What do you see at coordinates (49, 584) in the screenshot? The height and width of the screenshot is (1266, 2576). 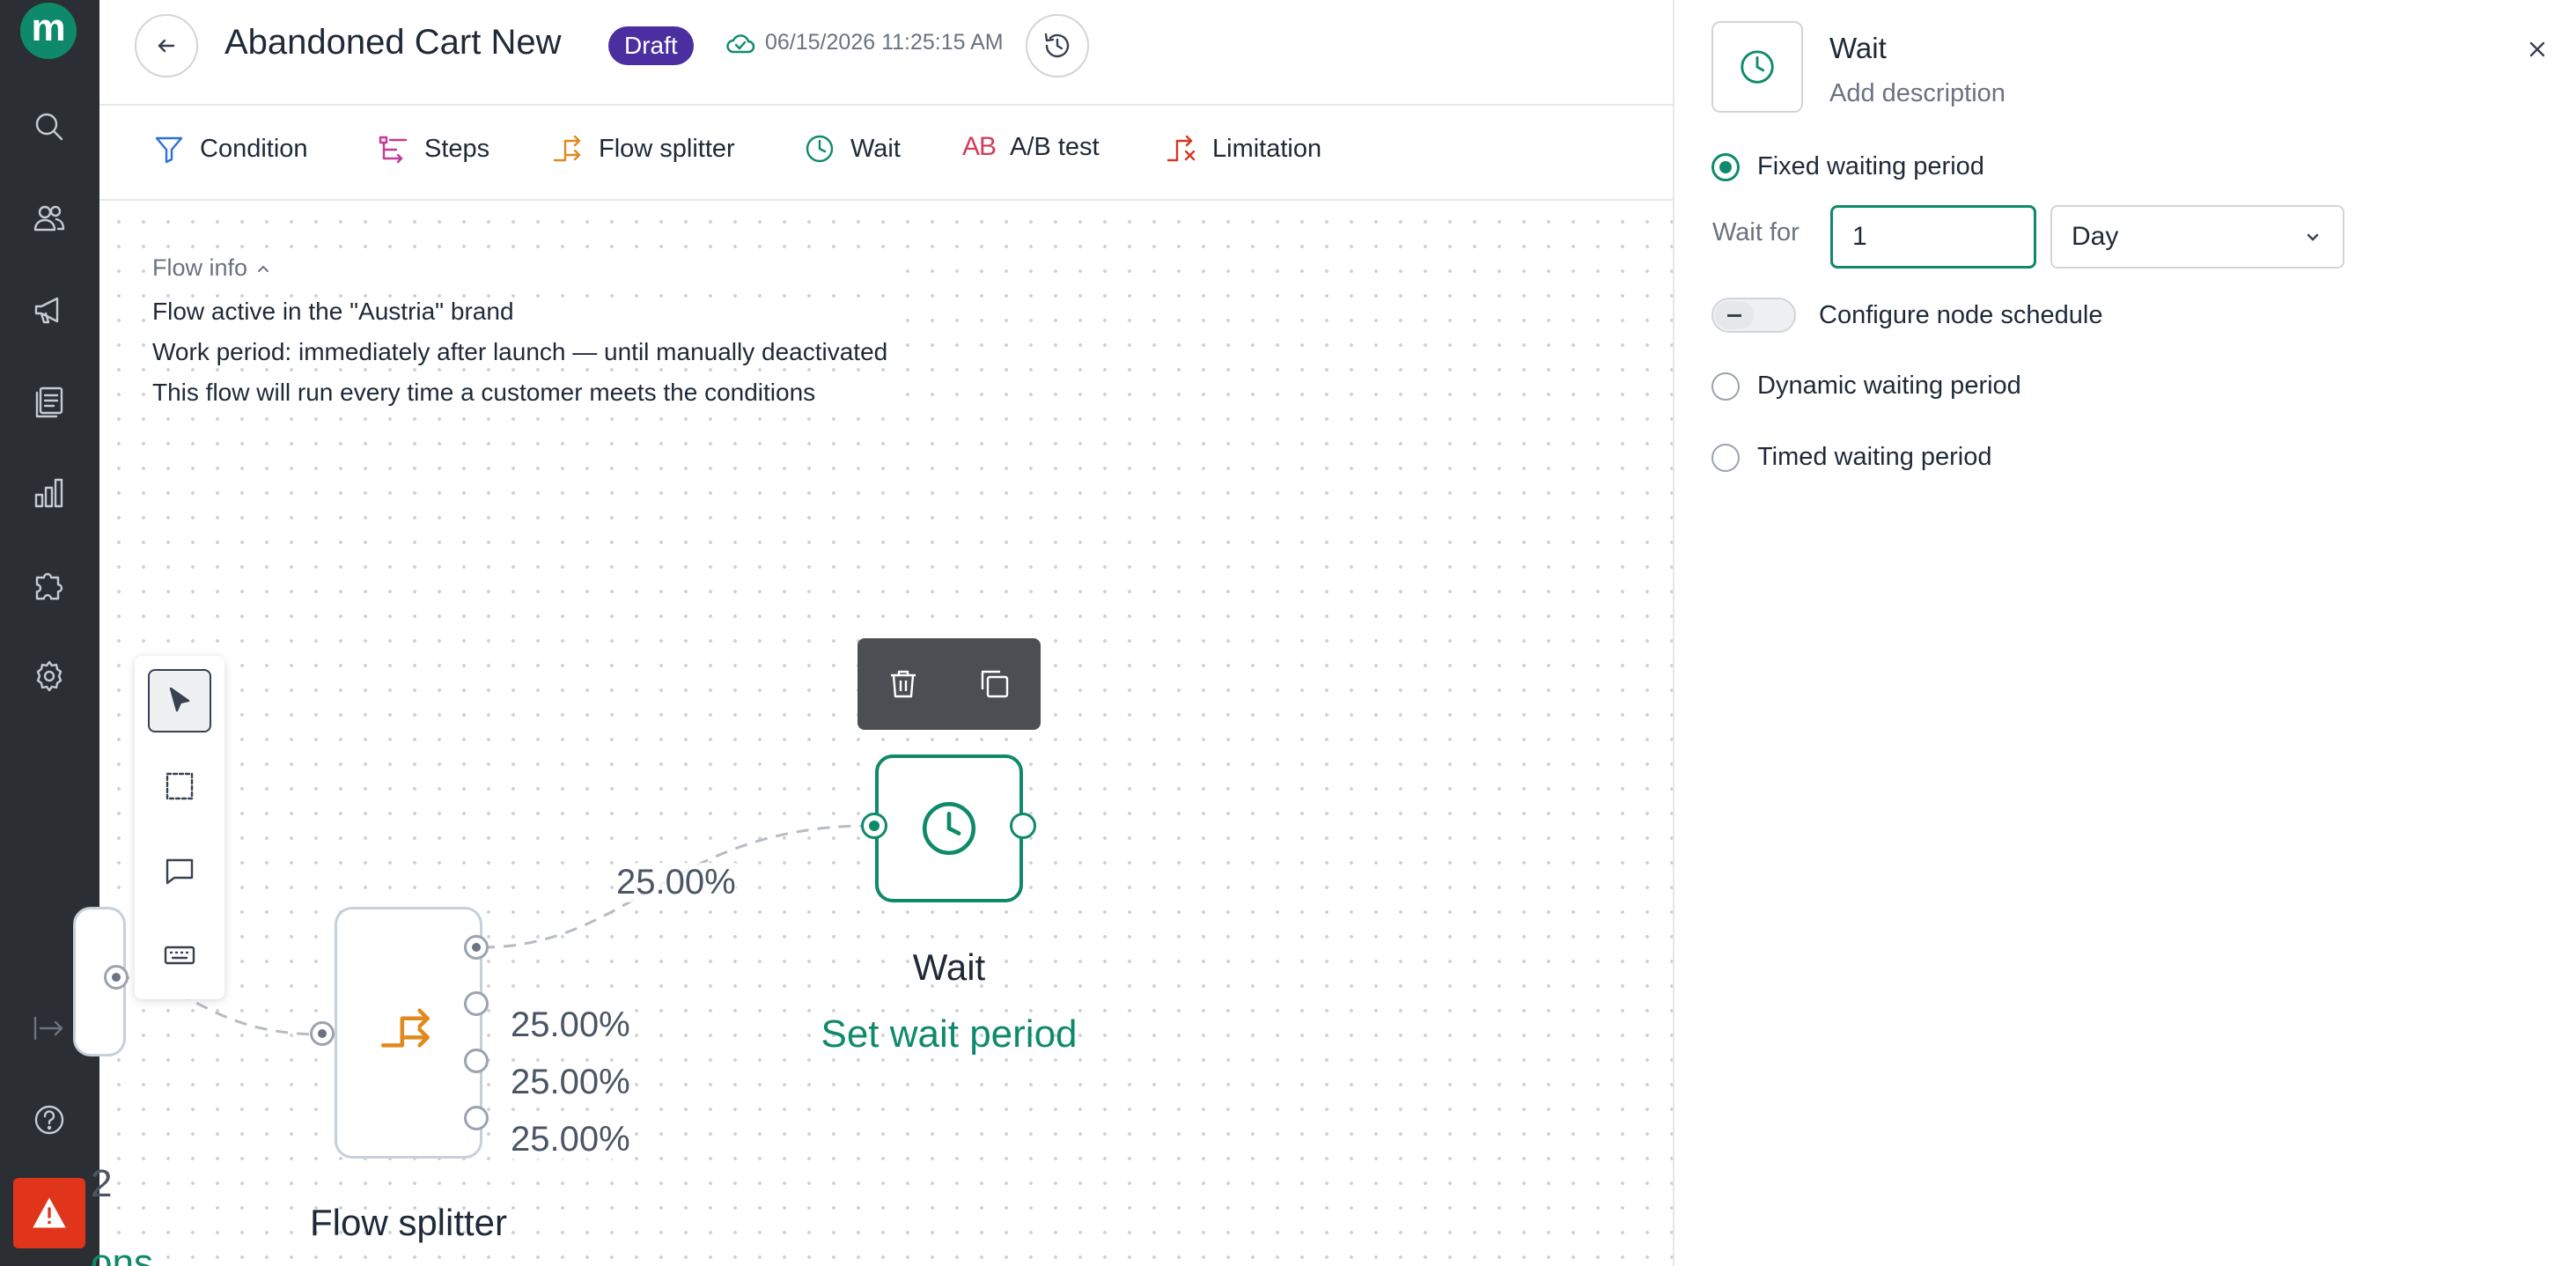 I see `integrations-icon` at bounding box center [49, 584].